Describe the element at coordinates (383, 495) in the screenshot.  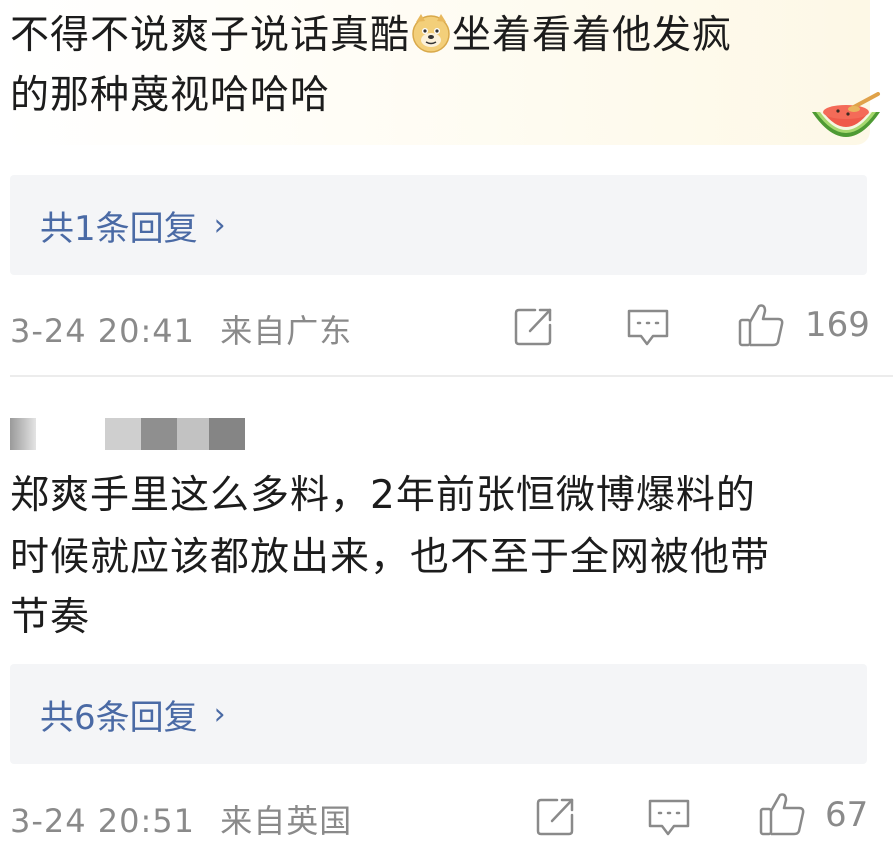
I see `comment-2-text-line-1: 郑爽手里这么多料，2年前张恒微博爆料的` at that location.